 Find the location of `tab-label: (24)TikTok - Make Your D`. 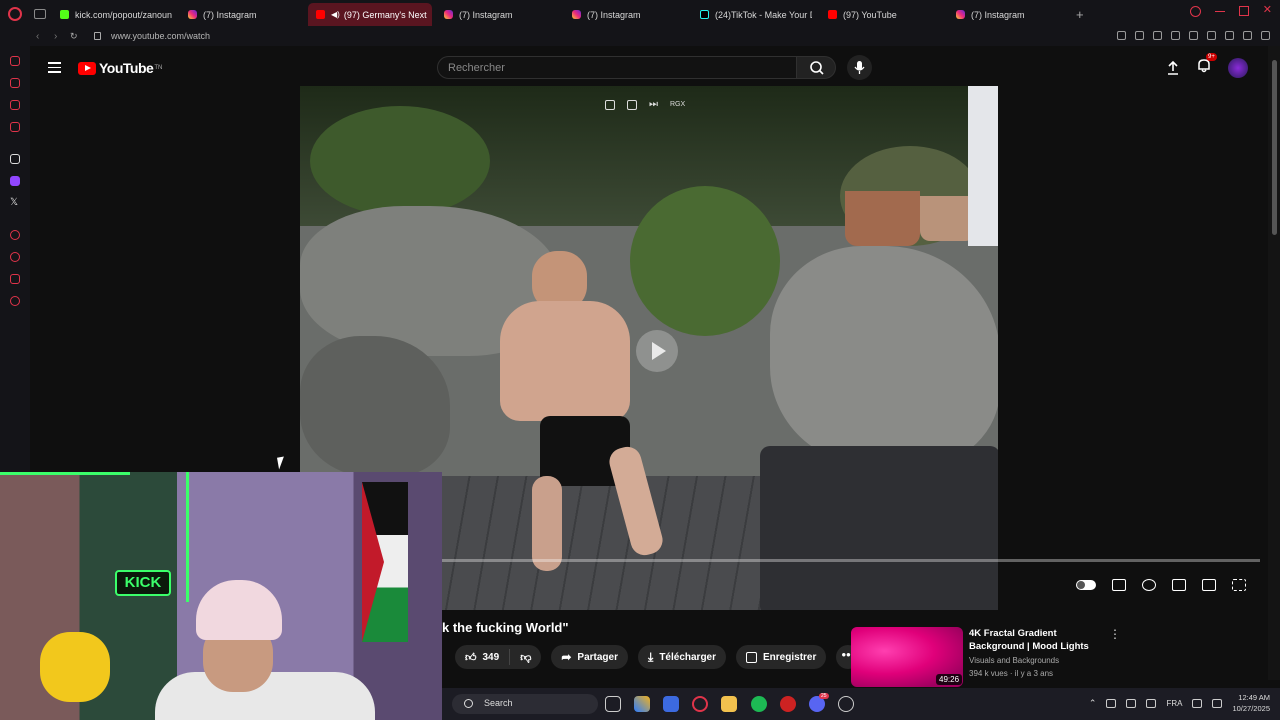

tab-label: (24)TikTok - Make Your D is located at coordinates (763, 14).